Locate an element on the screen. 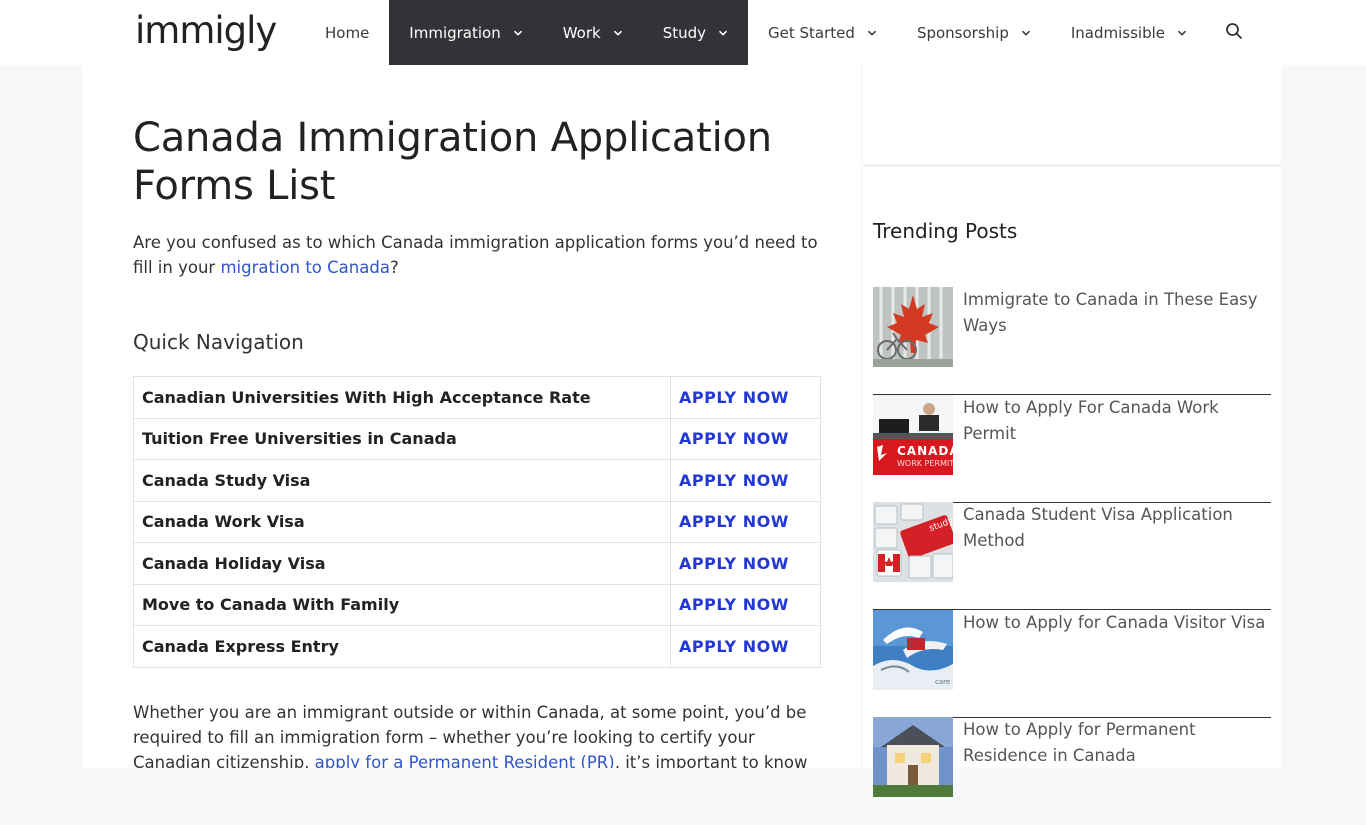 This screenshot has height=825, width=1366. table-row: Canada Work Visa APPLY NOW is located at coordinates (477, 521).